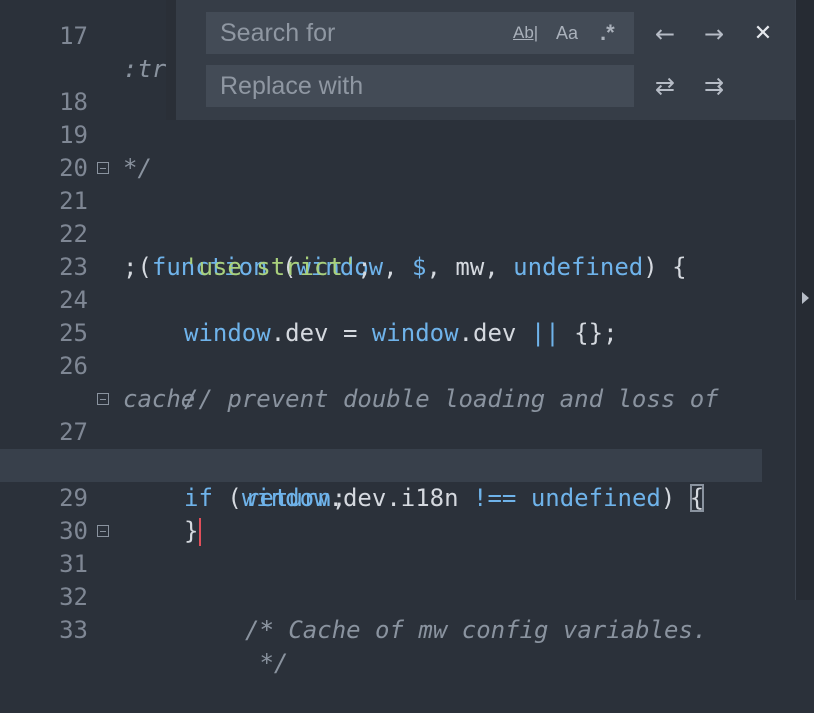 This screenshot has height=713, width=814. I want to click on code-line-23: 23, so click(397, 249).